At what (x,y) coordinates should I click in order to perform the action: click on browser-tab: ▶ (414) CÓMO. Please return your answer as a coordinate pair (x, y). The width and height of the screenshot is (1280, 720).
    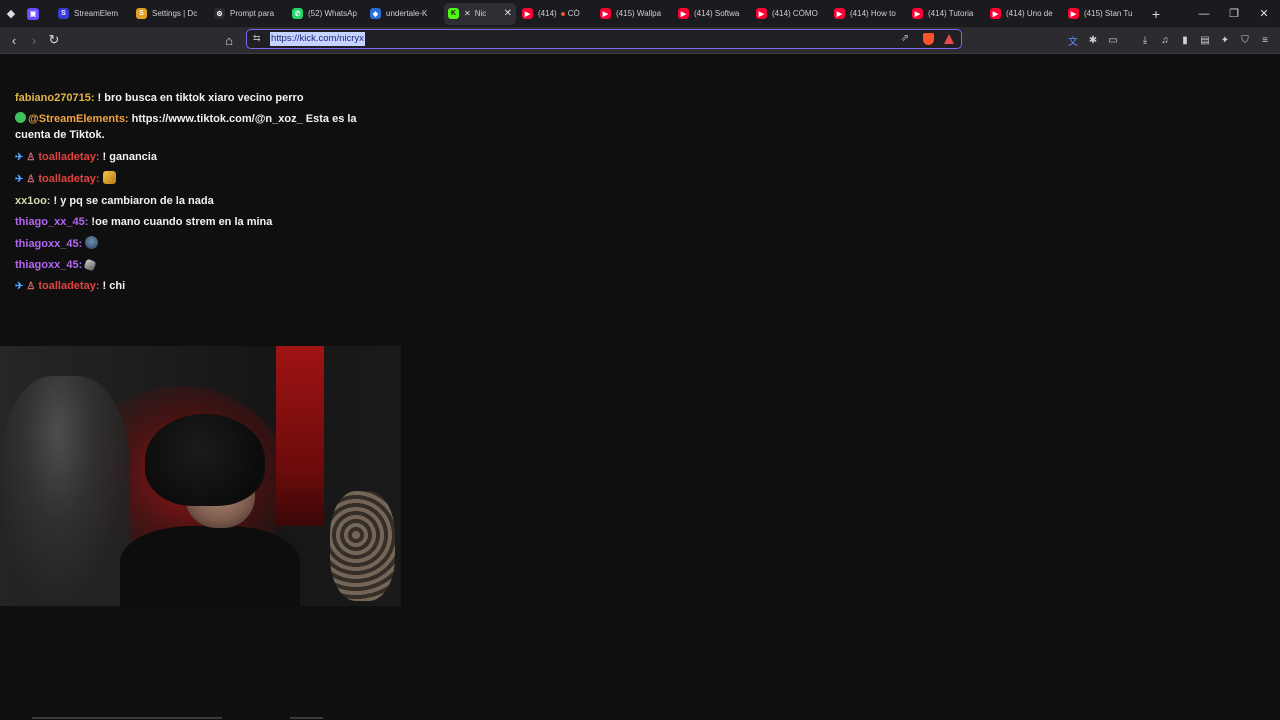
    Looking at the image, I should click on (790, 14).